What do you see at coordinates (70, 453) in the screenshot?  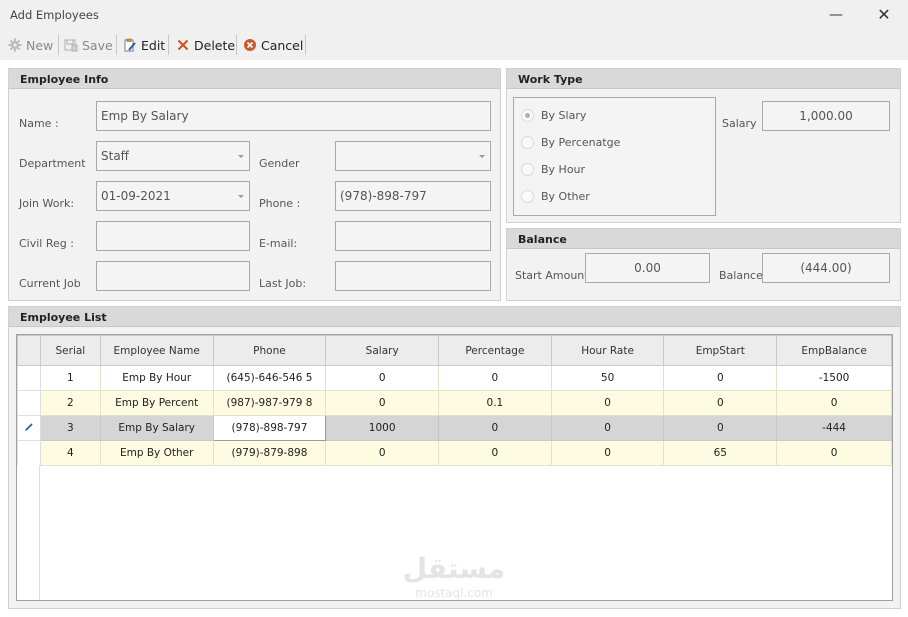 I see `cell-serial: 4` at bounding box center [70, 453].